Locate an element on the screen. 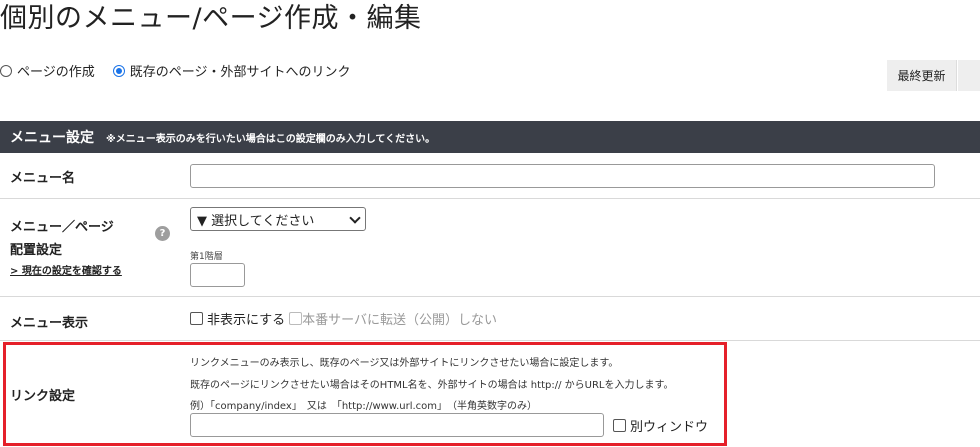  page-title: 個別のメニュー/ページ作成・編集 is located at coordinates (211, 18).